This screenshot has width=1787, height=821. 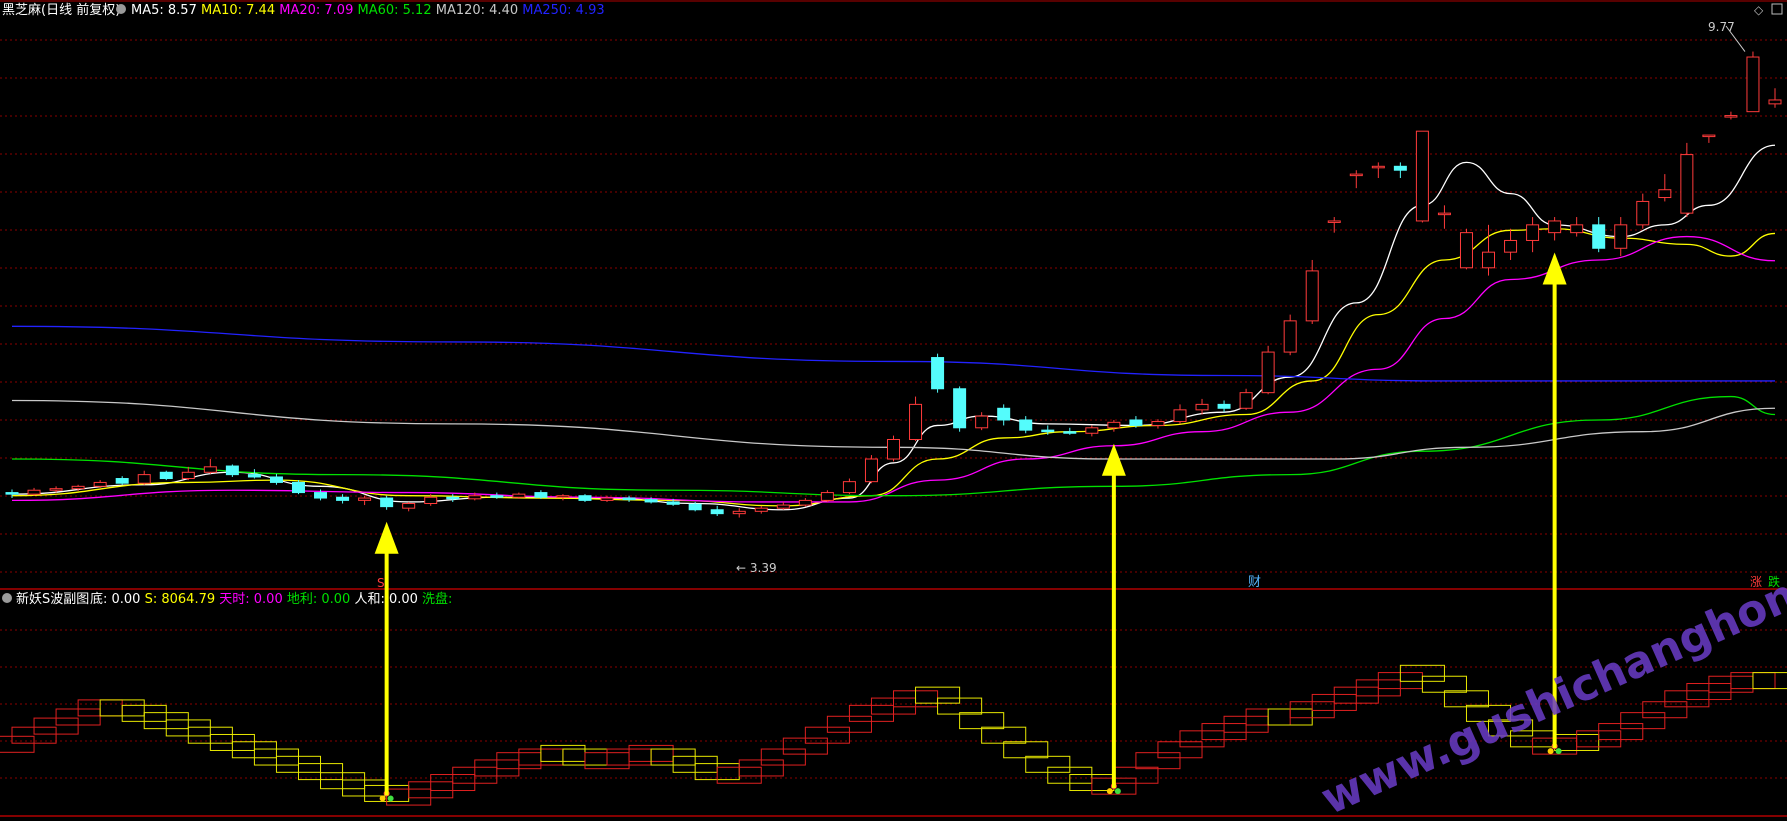 I want to click on ma-line-ma250, so click(x=893, y=353).